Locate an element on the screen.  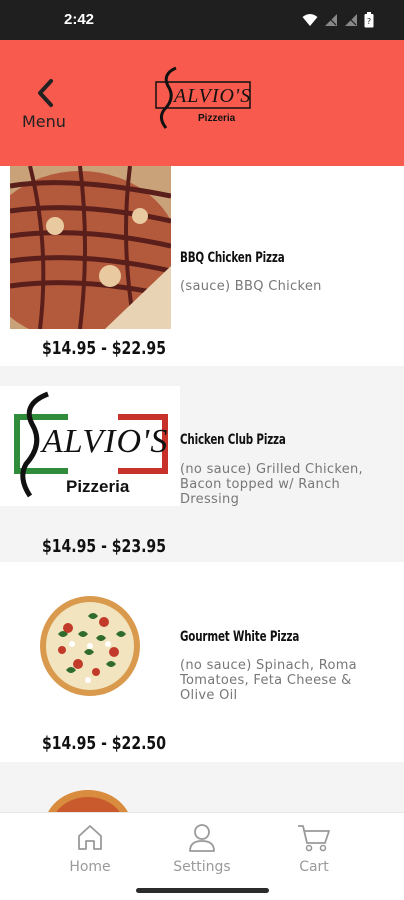
salvios-logo: ALVIO'S Pizzeria is located at coordinates (203, 97).